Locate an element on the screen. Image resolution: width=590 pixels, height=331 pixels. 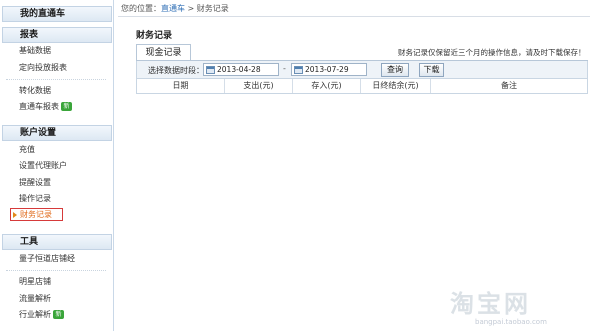
end-date-value: 2013-07-29 is located at coordinates (327, 69).